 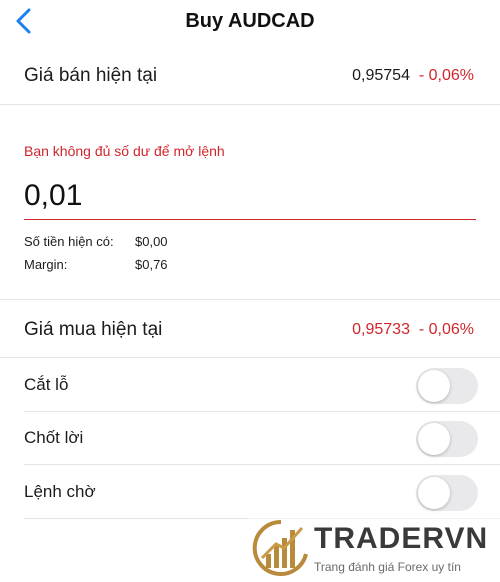 I want to click on buy-price-label: Giá mua hiện tại, so click(x=93, y=329).